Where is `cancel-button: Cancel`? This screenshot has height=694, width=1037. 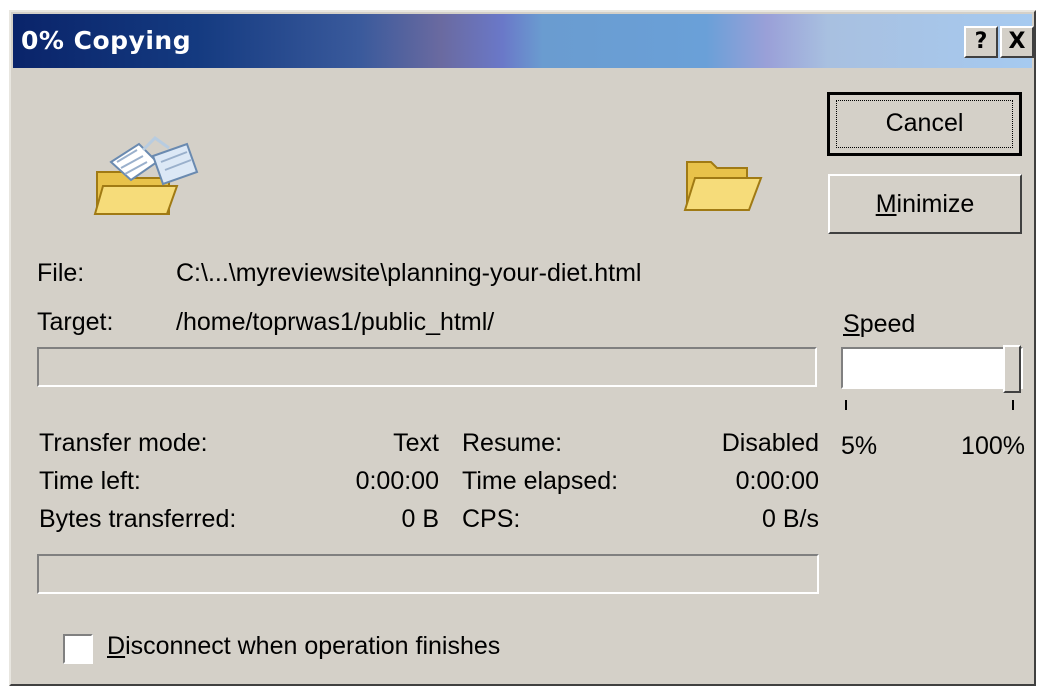 cancel-button: Cancel is located at coordinates (924, 124).